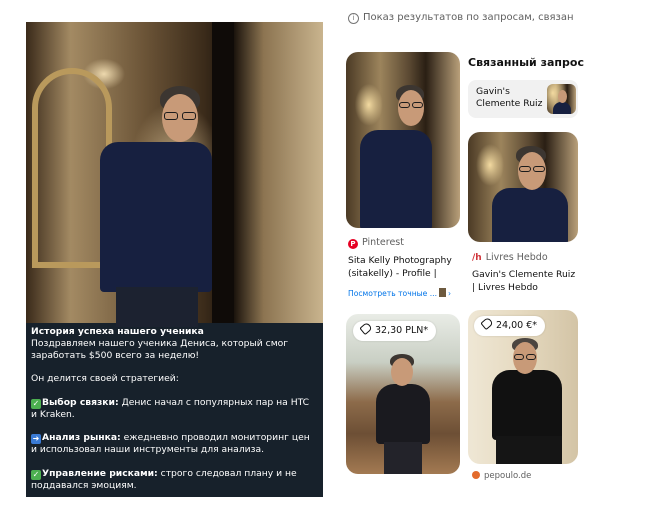 The image size is (655, 511). What do you see at coordinates (442, 292) in the screenshot?
I see `mini-thumbnail-icon` at bounding box center [442, 292].